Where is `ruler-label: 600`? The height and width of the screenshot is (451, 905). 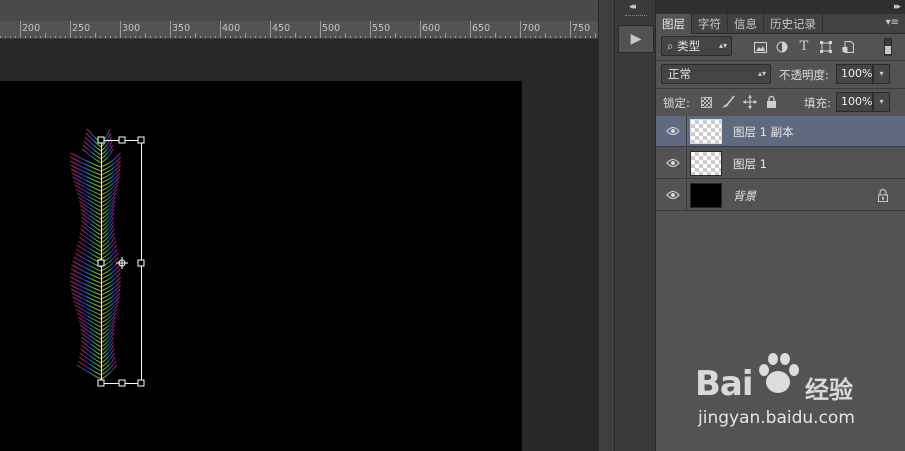
ruler-label: 600 is located at coordinates (431, 28).